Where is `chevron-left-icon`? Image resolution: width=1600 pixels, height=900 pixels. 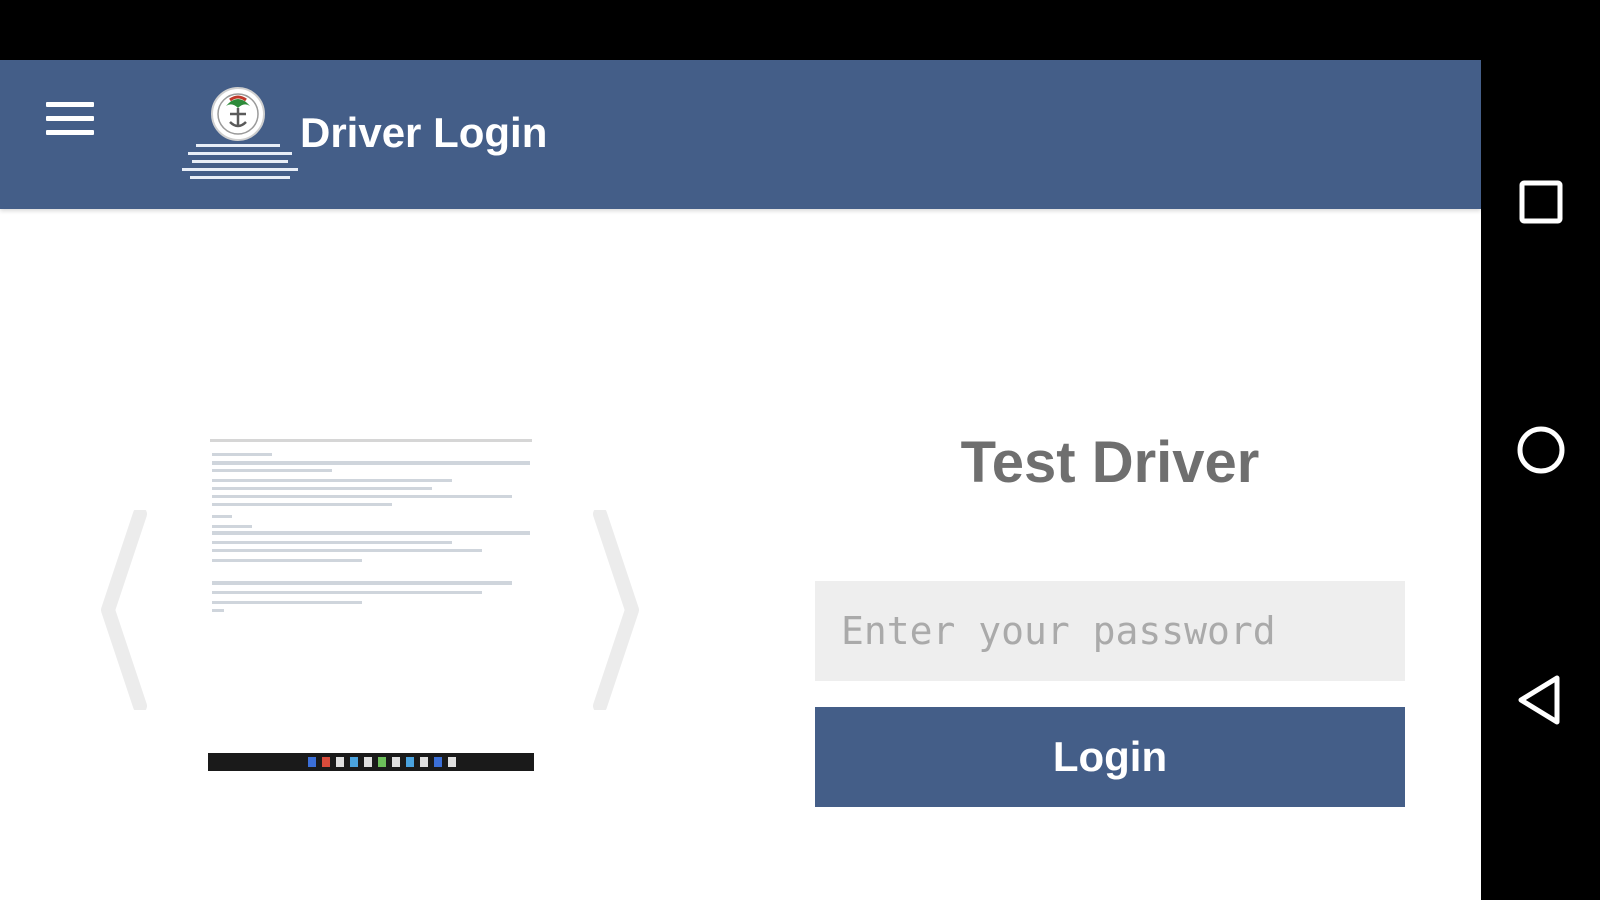 chevron-left-icon is located at coordinates (120, 610).